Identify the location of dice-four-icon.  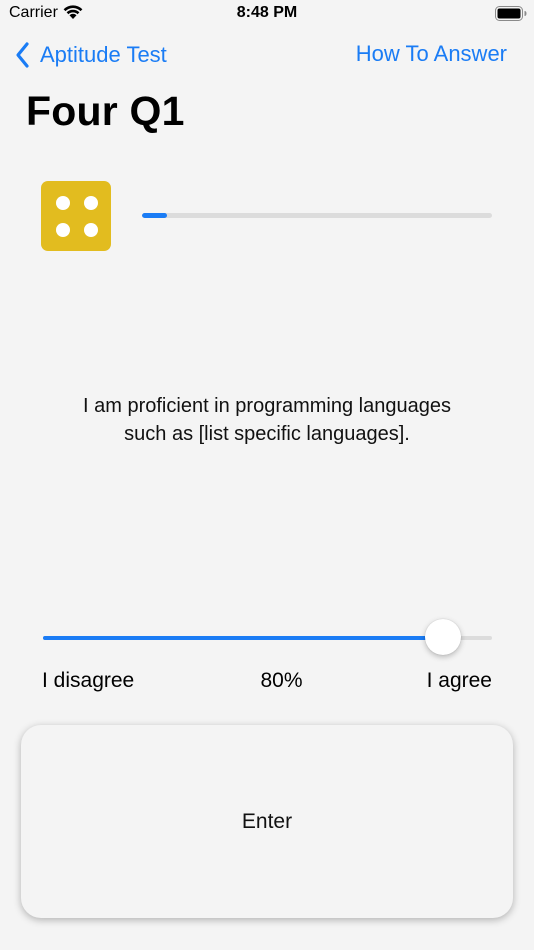
(76, 216).